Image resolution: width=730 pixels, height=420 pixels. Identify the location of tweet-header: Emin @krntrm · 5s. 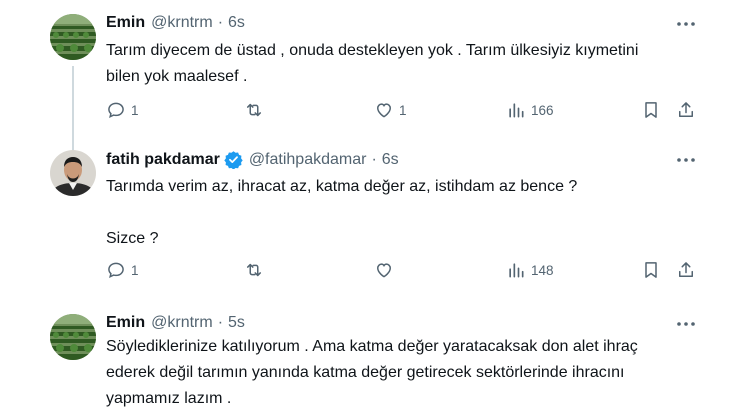
(175, 323).